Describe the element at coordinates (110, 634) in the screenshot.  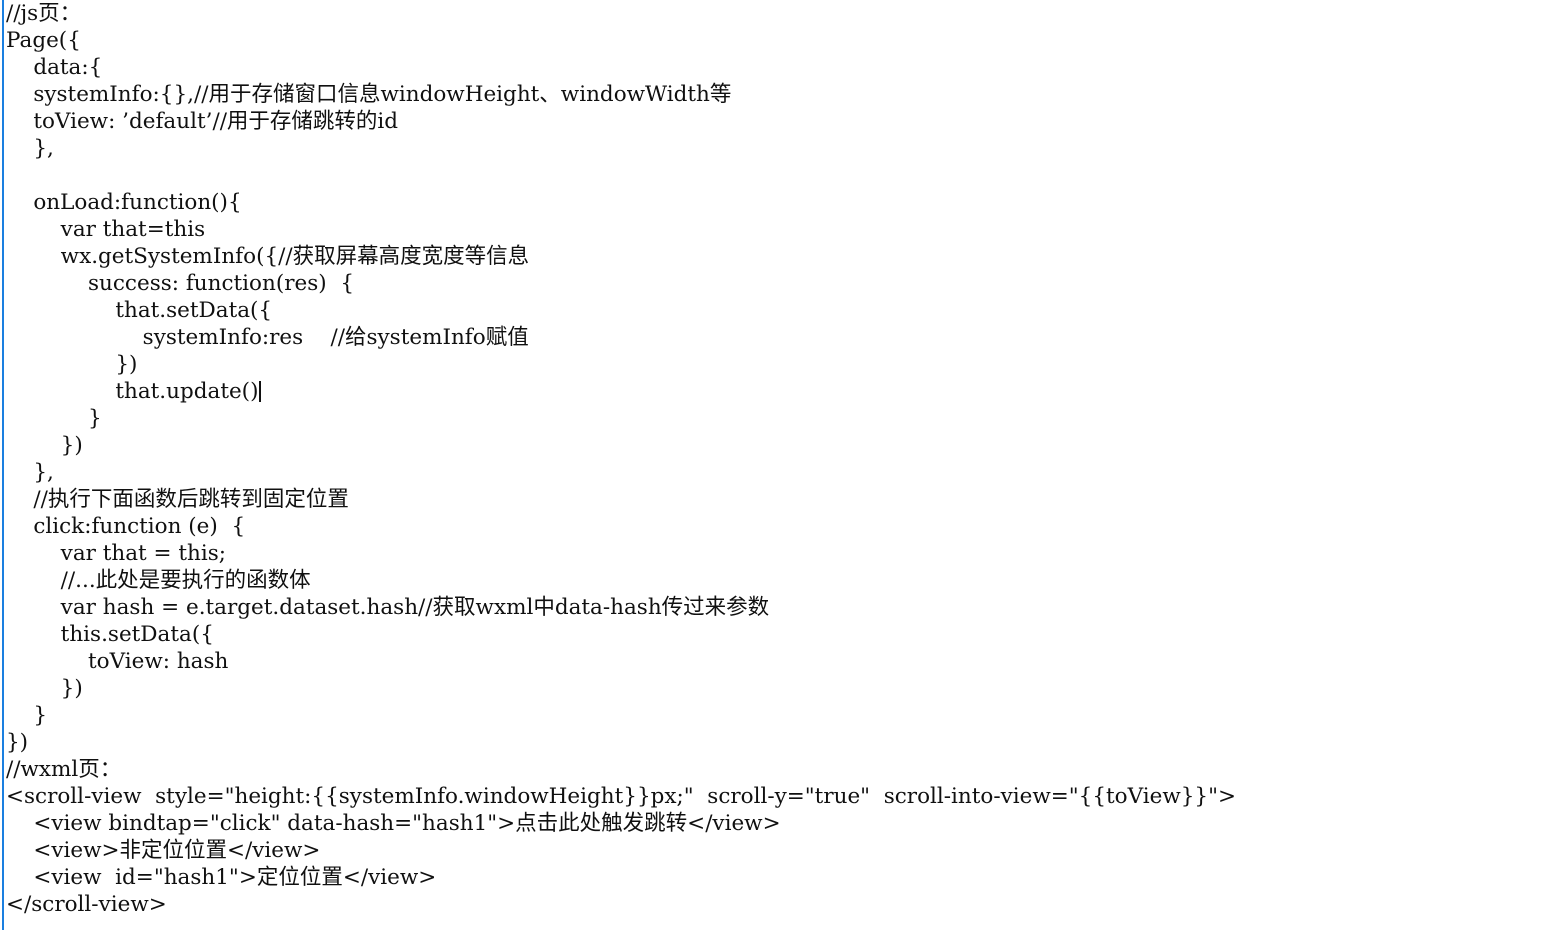
I see `code-line-text: this.setData({` at that location.